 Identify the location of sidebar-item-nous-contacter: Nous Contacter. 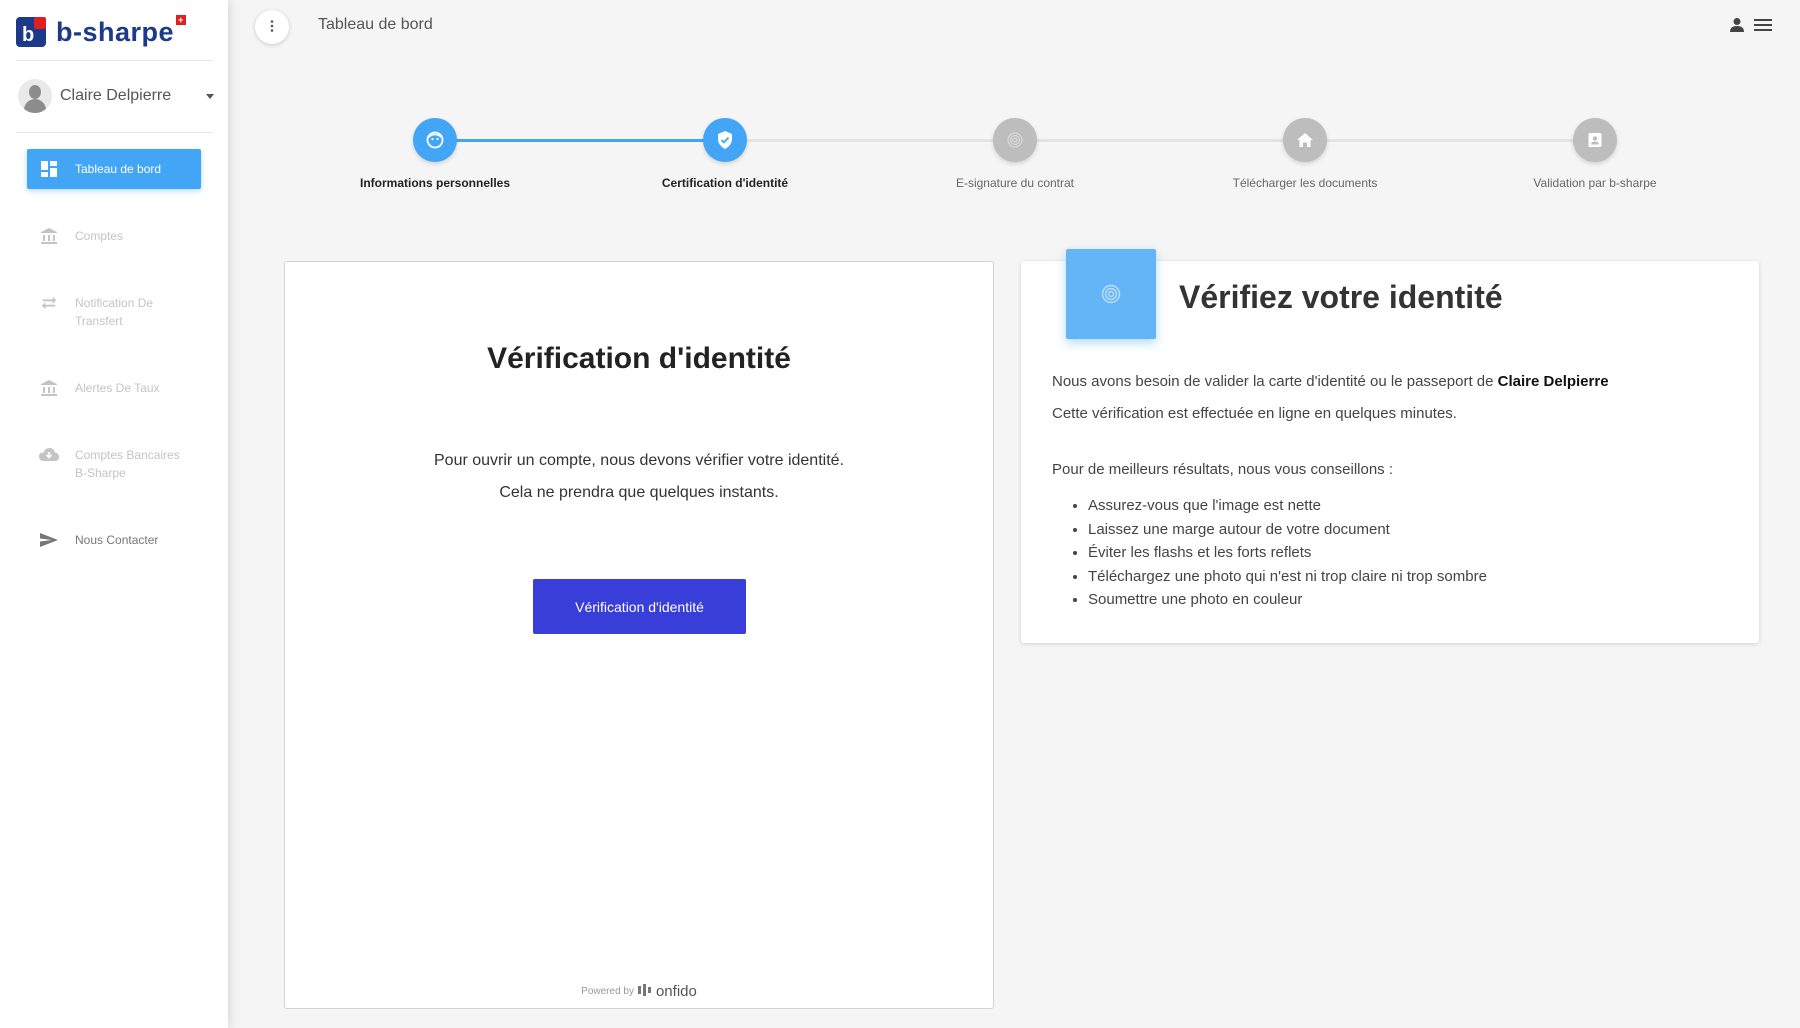
(114, 540).